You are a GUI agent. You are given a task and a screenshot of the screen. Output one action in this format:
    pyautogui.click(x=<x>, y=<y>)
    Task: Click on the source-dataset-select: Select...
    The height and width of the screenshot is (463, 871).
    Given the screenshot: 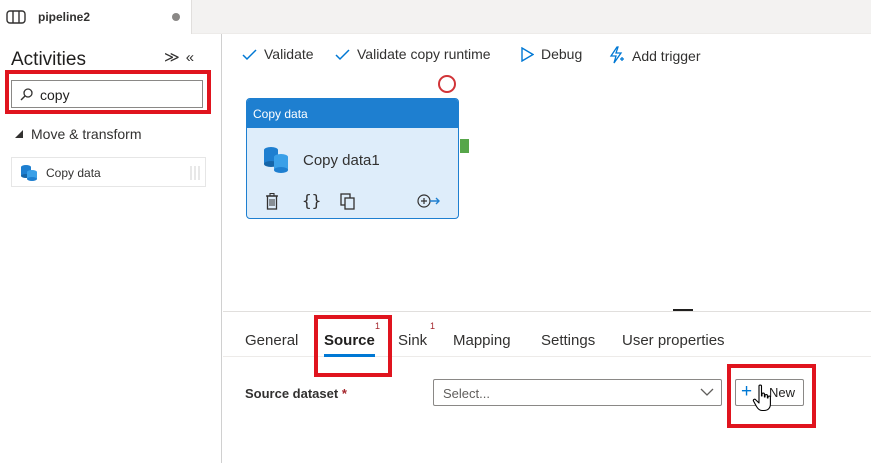 What is the action you would take?
    pyautogui.click(x=577, y=392)
    